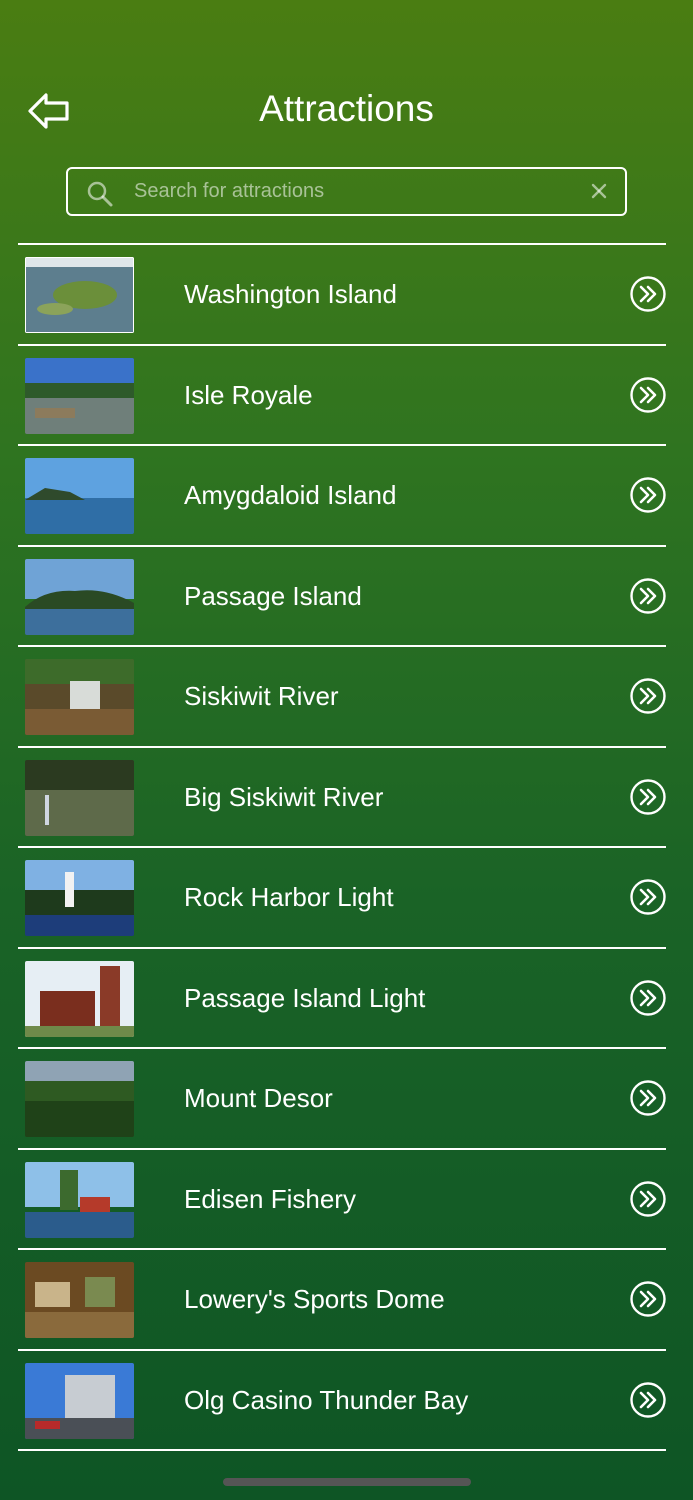 This screenshot has width=693, height=1500. Describe the element at coordinates (284, 796) in the screenshot. I see `list-item-label: Big Siskiwit River` at that location.